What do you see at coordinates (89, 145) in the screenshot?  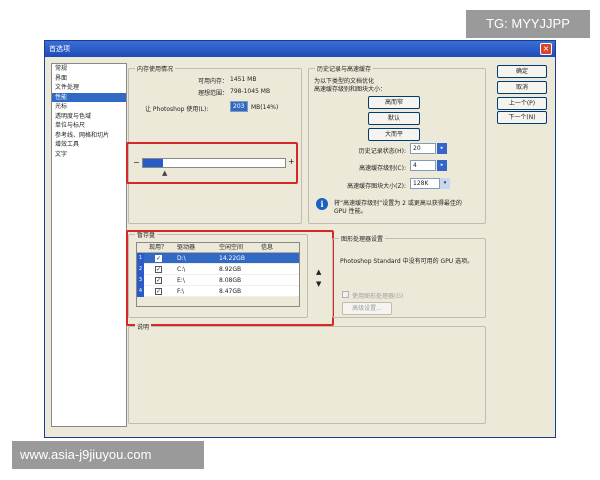 I see `sidebar-item-plugins: 增效工具` at bounding box center [89, 145].